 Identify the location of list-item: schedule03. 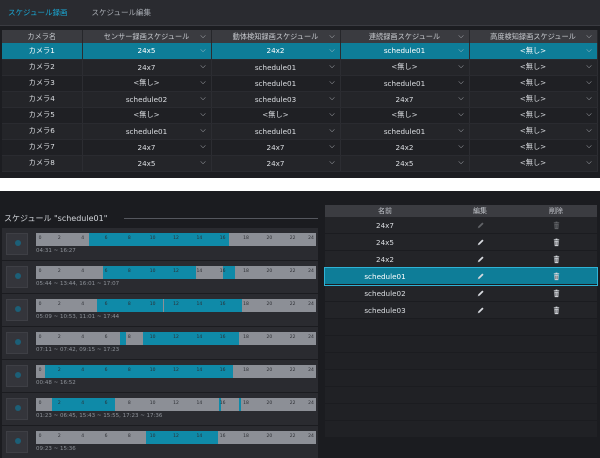
(461, 310).